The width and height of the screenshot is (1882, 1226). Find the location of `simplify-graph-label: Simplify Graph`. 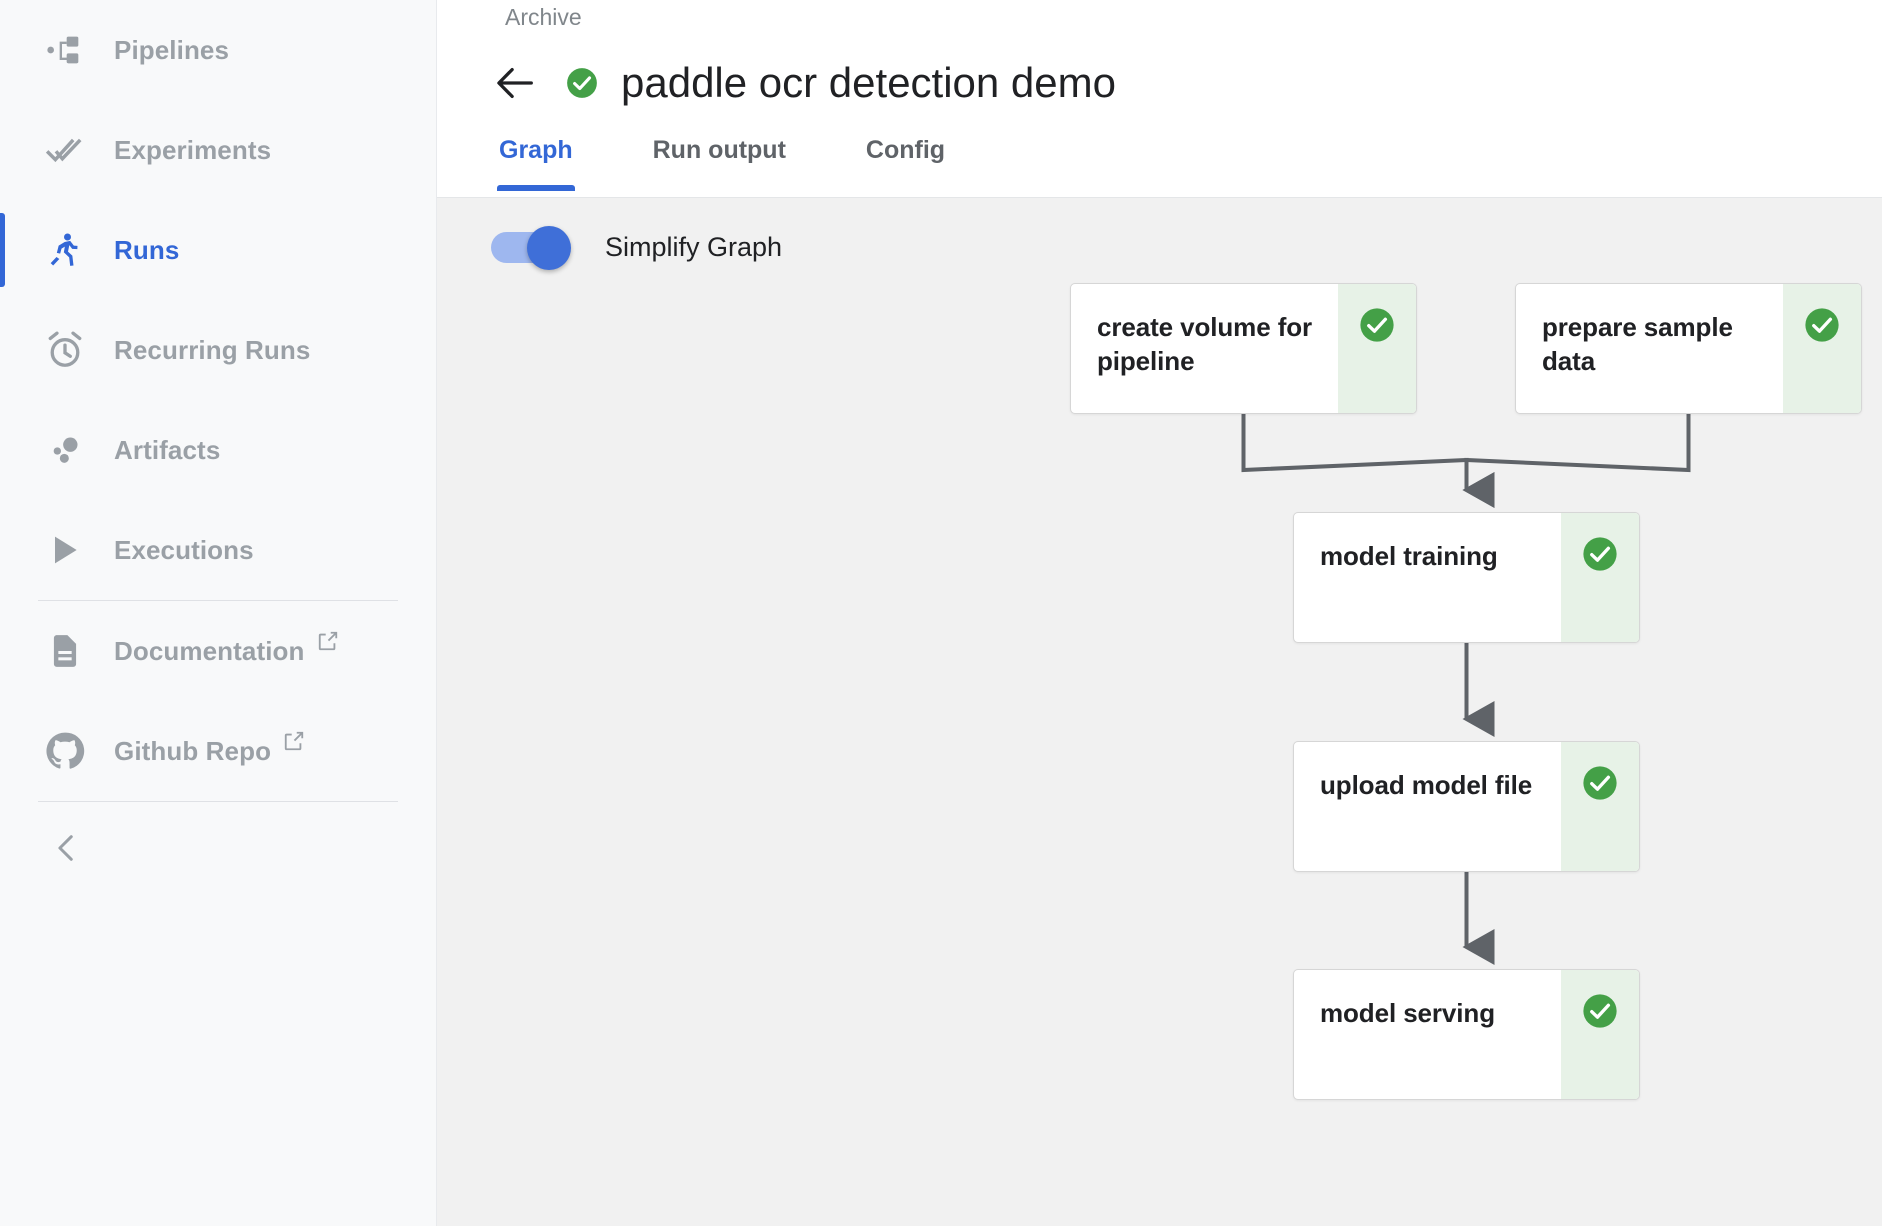

simplify-graph-label: Simplify Graph is located at coordinates (694, 246).